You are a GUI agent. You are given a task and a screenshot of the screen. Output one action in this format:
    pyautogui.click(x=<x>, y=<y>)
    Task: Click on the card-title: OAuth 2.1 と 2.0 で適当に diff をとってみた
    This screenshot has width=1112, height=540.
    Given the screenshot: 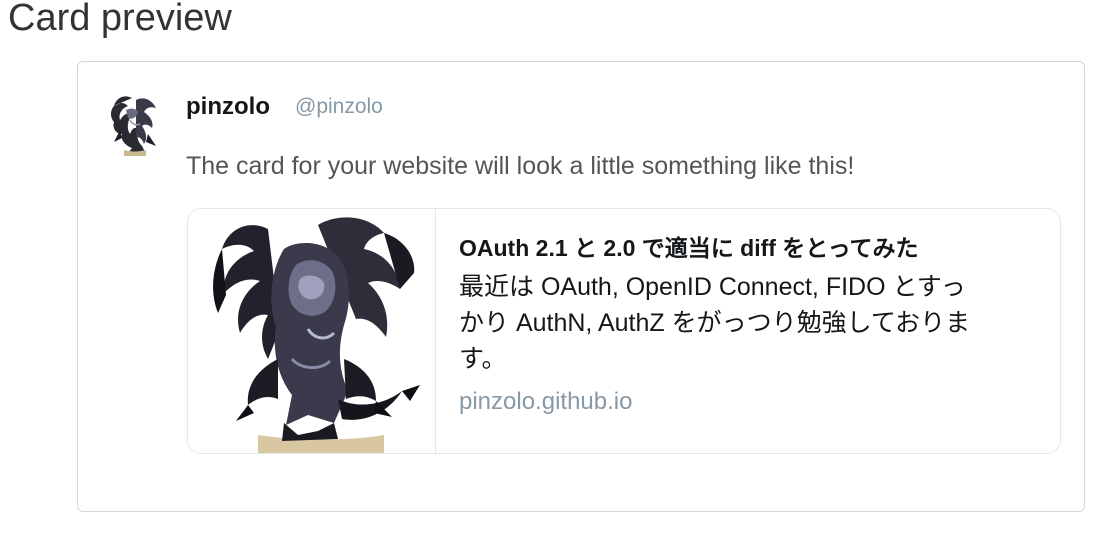 What is the action you would take?
    pyautogui.click(x=749, y=248)
    